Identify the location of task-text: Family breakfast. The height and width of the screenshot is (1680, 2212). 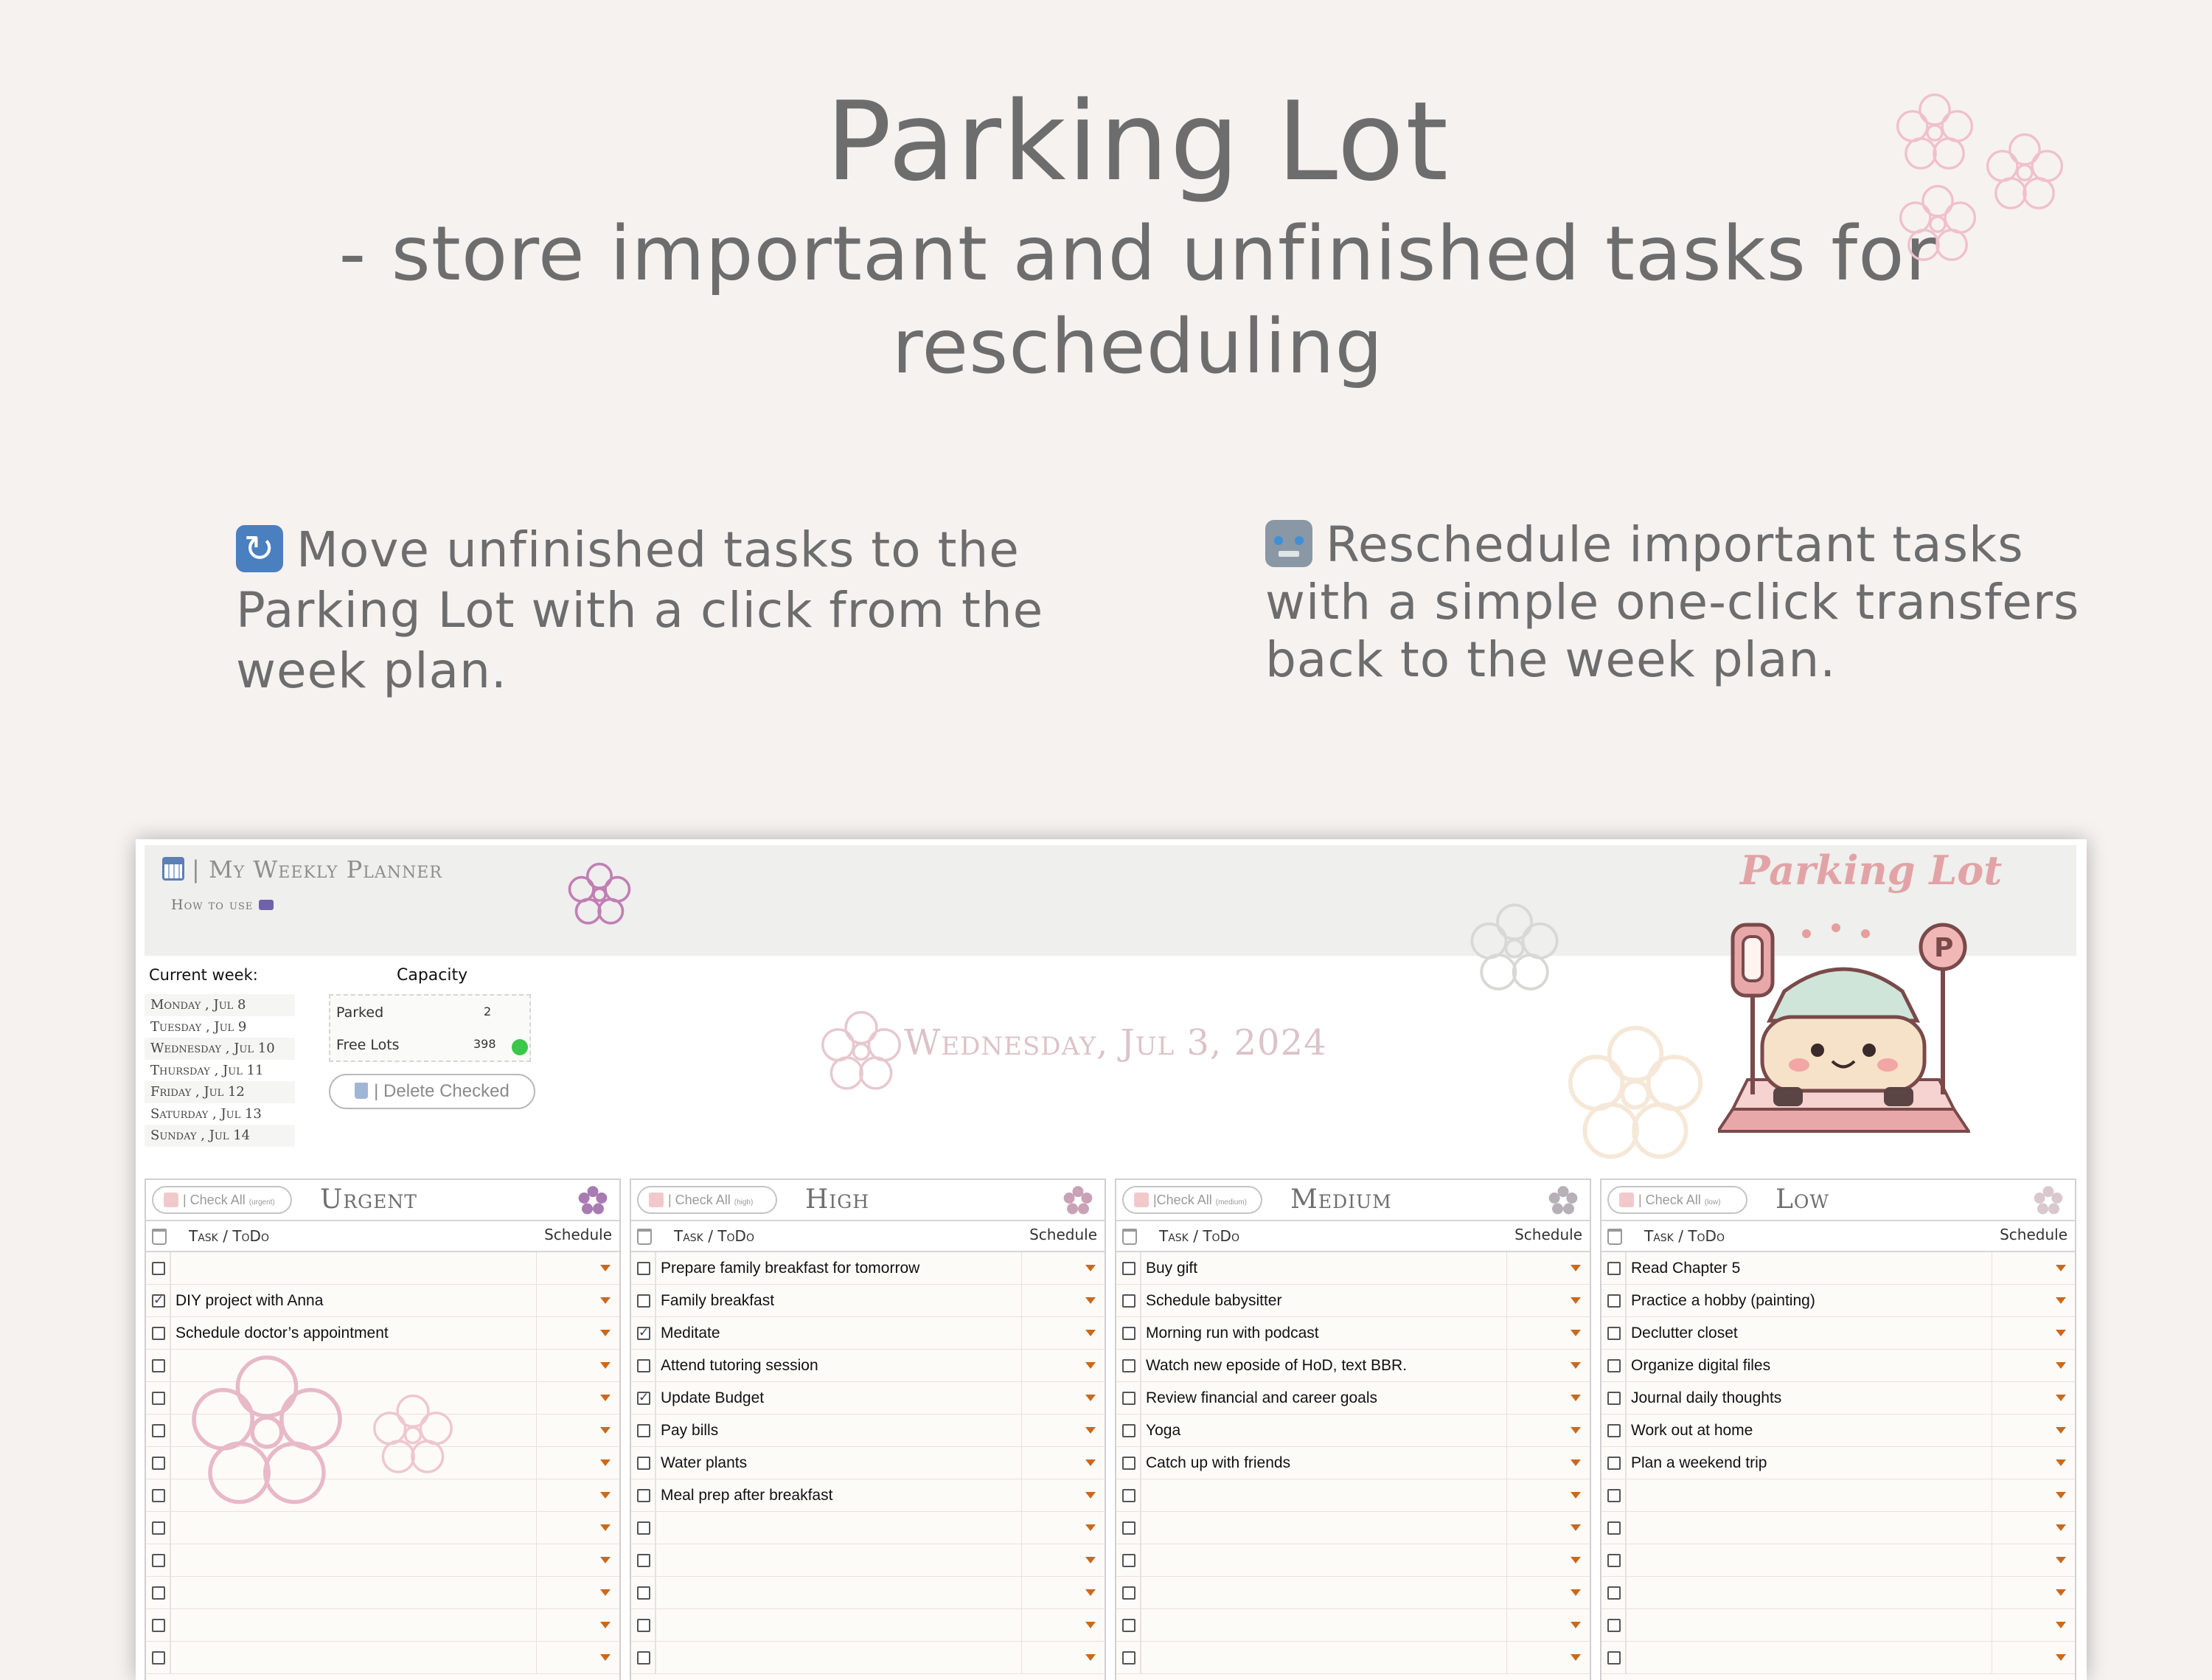
(717, 1301).